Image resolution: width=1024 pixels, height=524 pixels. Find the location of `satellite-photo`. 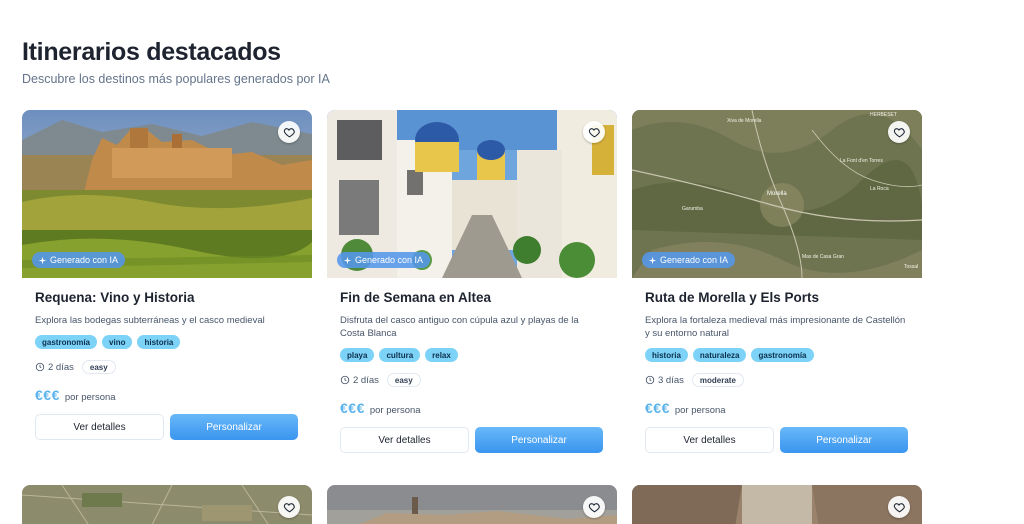

satellite-photo is located at coordinates (167, 504).